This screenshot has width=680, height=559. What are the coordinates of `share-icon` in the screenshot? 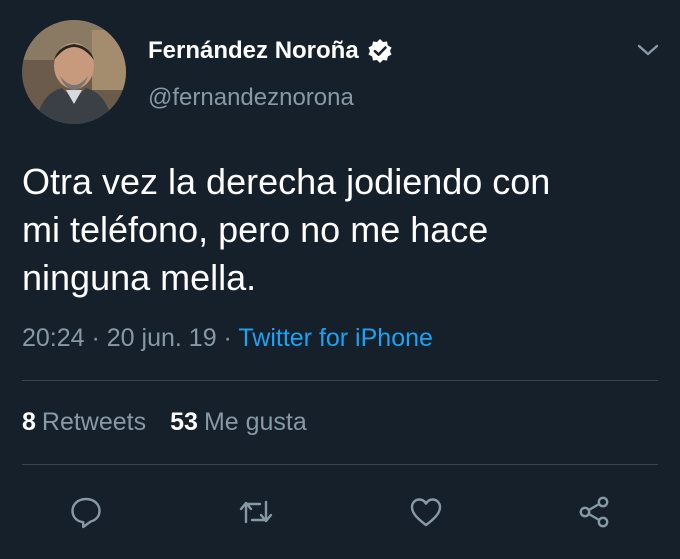 It's located at (594, 512).